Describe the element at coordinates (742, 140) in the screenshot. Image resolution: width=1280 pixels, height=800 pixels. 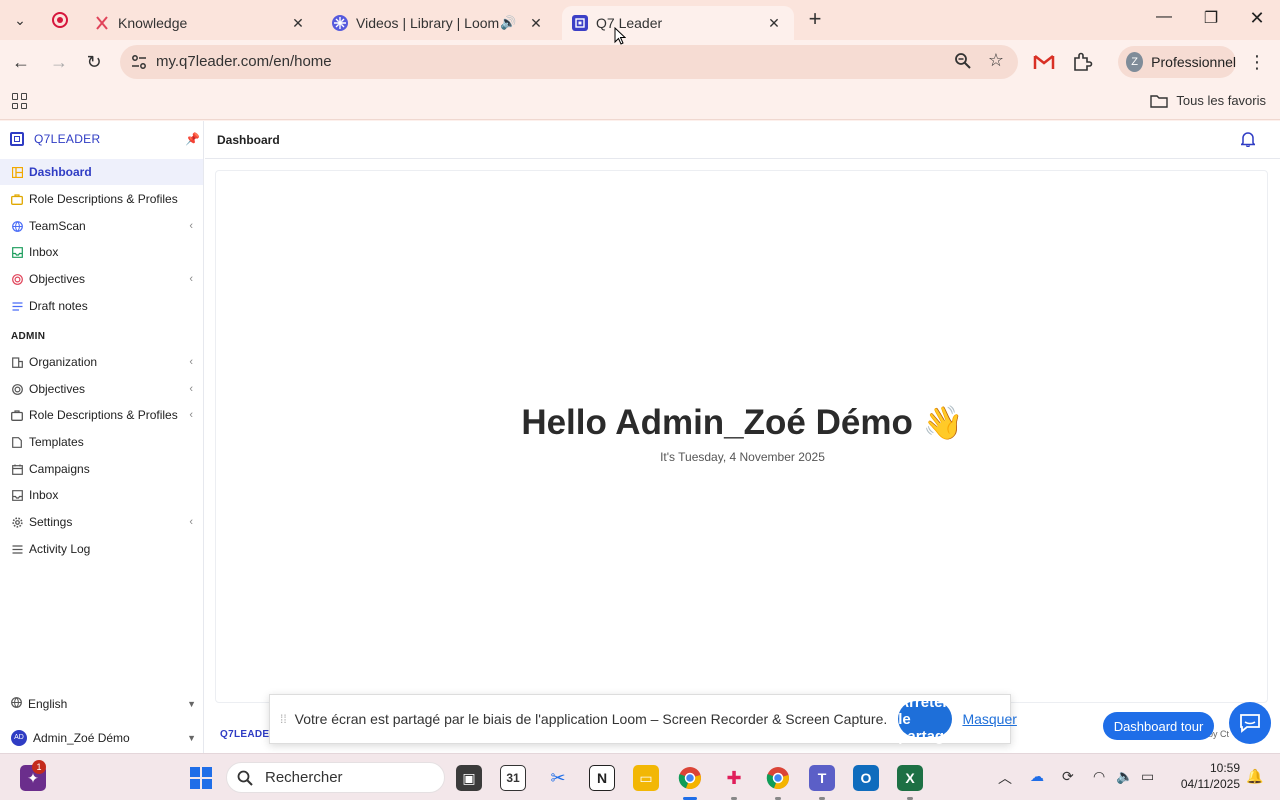
I see `page-header: Dashboard` at that location.